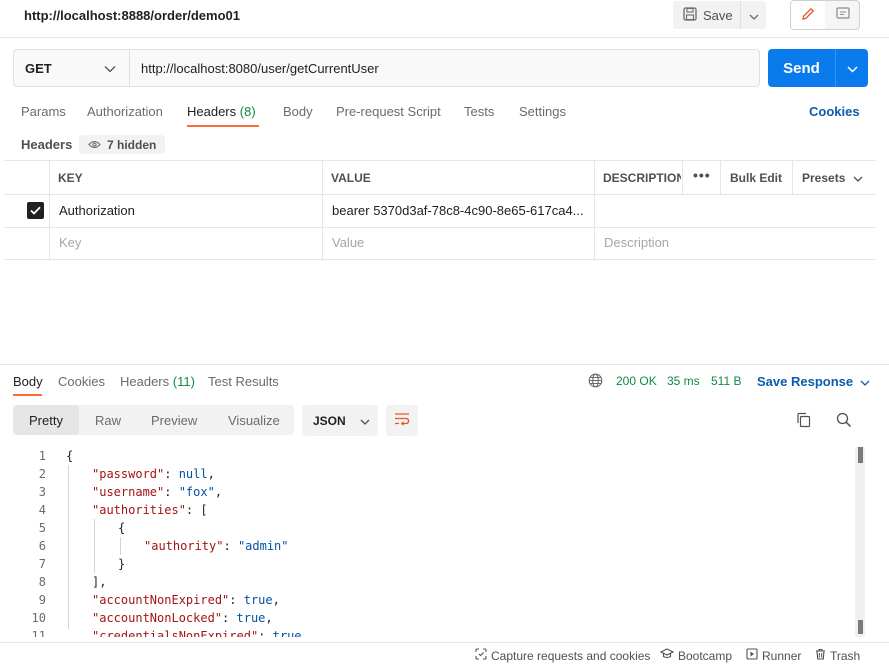  Describe the element at coordinates (813, 381) in the screenshot. I see `save-response-button: Save Response` at that location.